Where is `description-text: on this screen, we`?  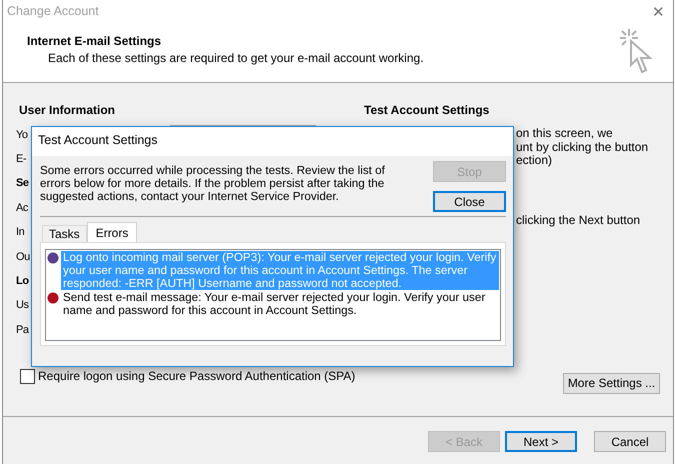 description-text: on this screen, we is located at coordinates (565, 133).